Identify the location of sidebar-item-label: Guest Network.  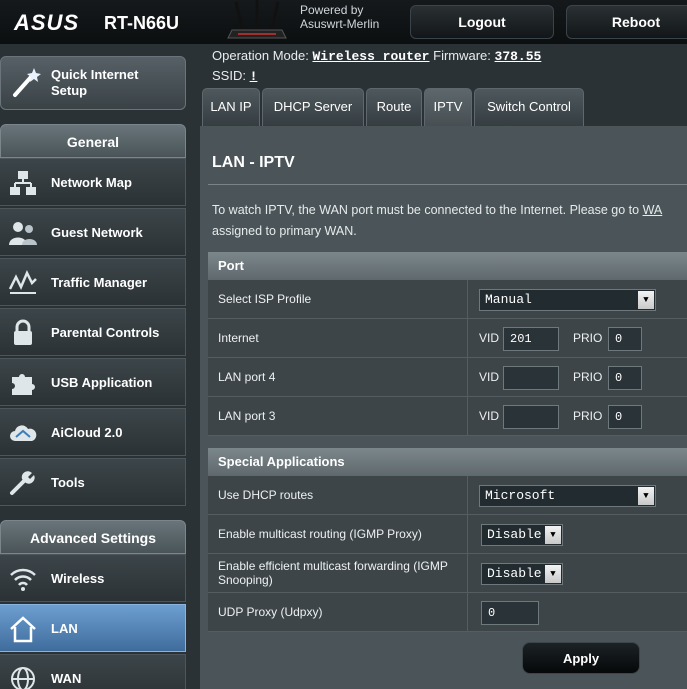
(97, 232).